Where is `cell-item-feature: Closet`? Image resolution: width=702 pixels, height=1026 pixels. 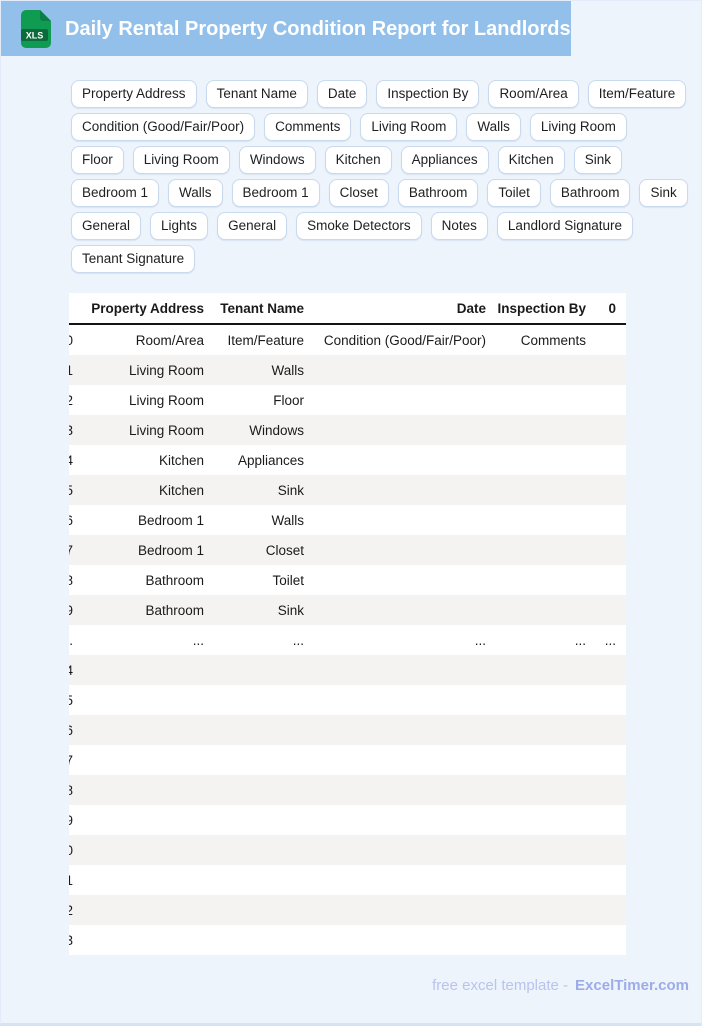
cell-item-feature: Closet is located at coordinates (284, 550).